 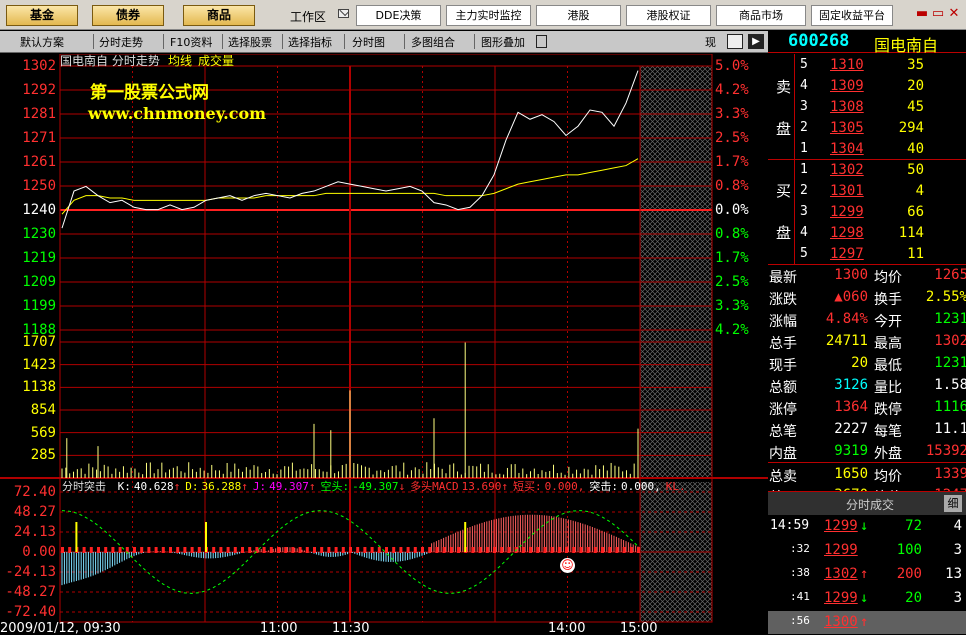 I want to click on minimize-icon: ▬, so click(x=922, y=14).